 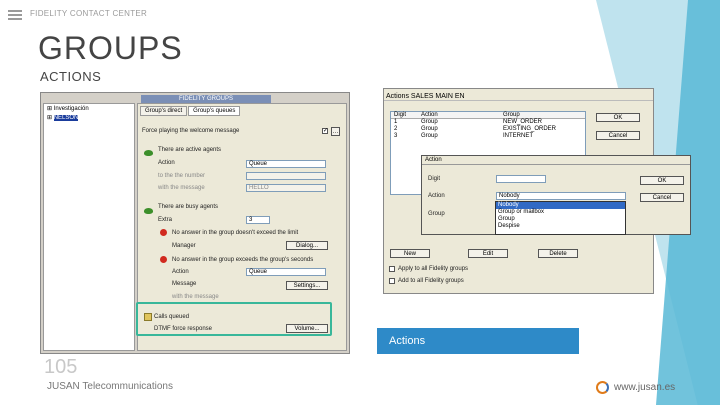 I want to click on column-header: Digit, so click(x=400, y=115).